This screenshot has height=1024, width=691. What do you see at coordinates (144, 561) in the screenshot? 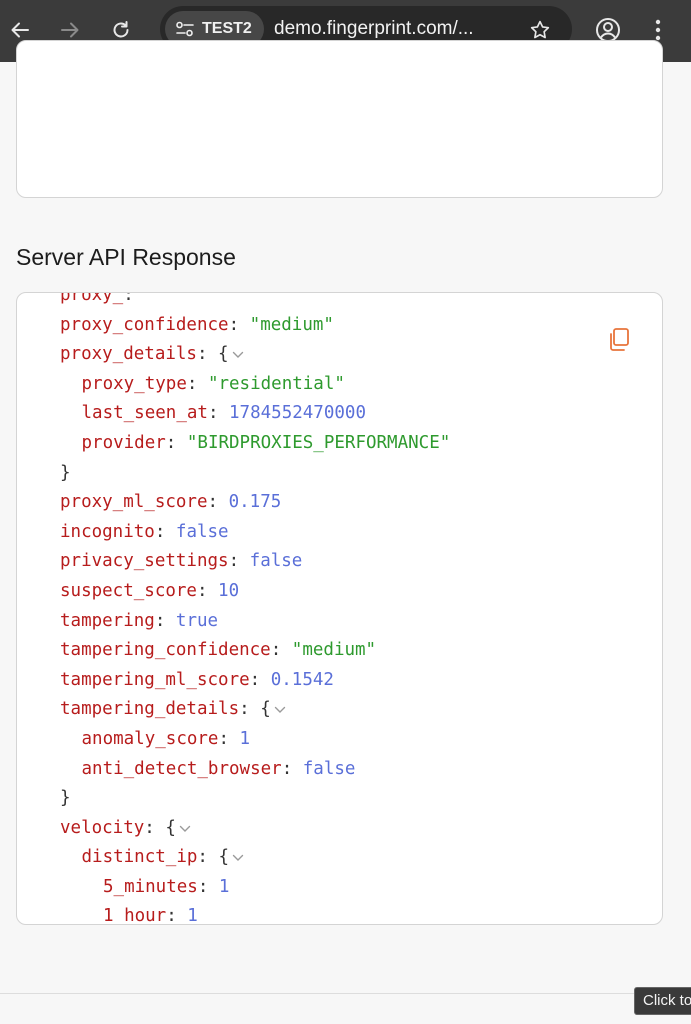
I see `json-key: privacy_settings` at bounding box center [144, 561].